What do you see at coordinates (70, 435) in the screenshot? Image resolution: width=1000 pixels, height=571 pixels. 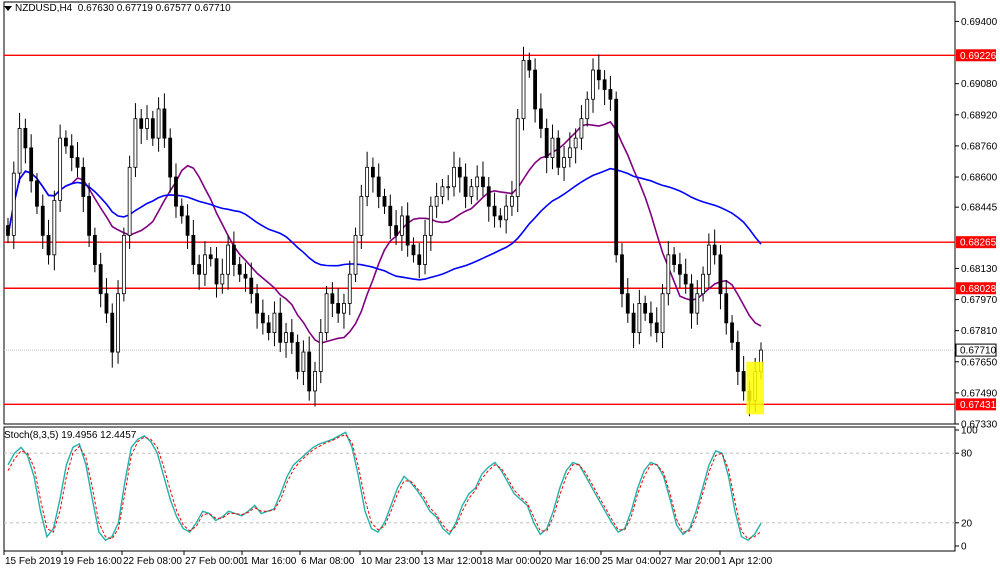 I see `stoch-header: Stoch(8,3,5) 19.4956 12.4457` at bounding box center [70, 435].